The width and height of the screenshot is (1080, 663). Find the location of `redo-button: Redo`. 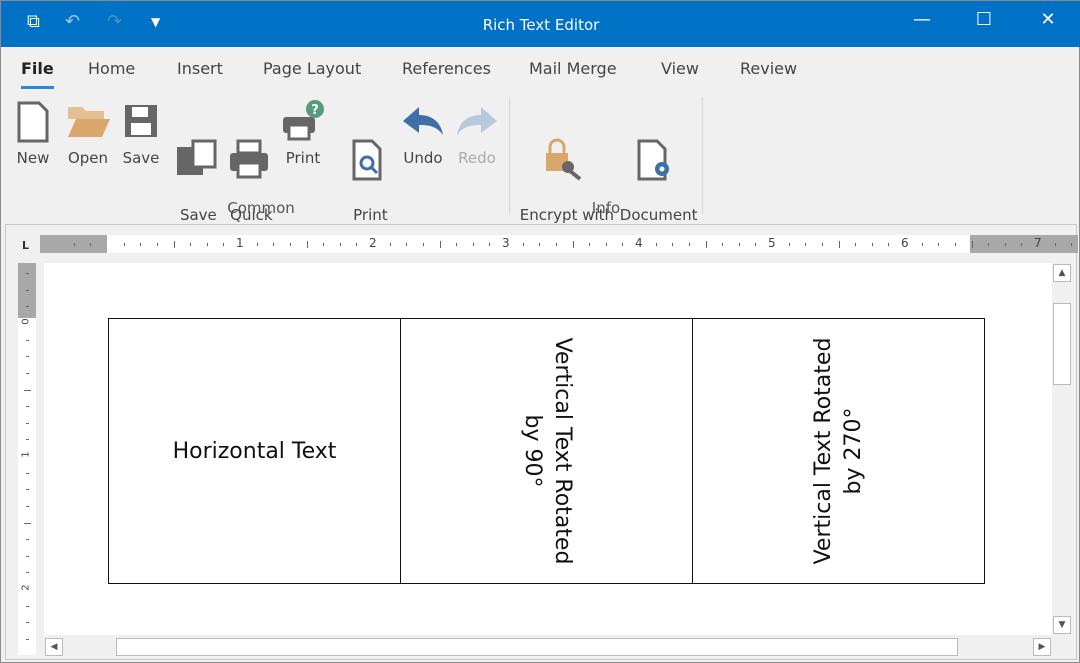

redo-button: Redo is located at coordinates (477, 133).